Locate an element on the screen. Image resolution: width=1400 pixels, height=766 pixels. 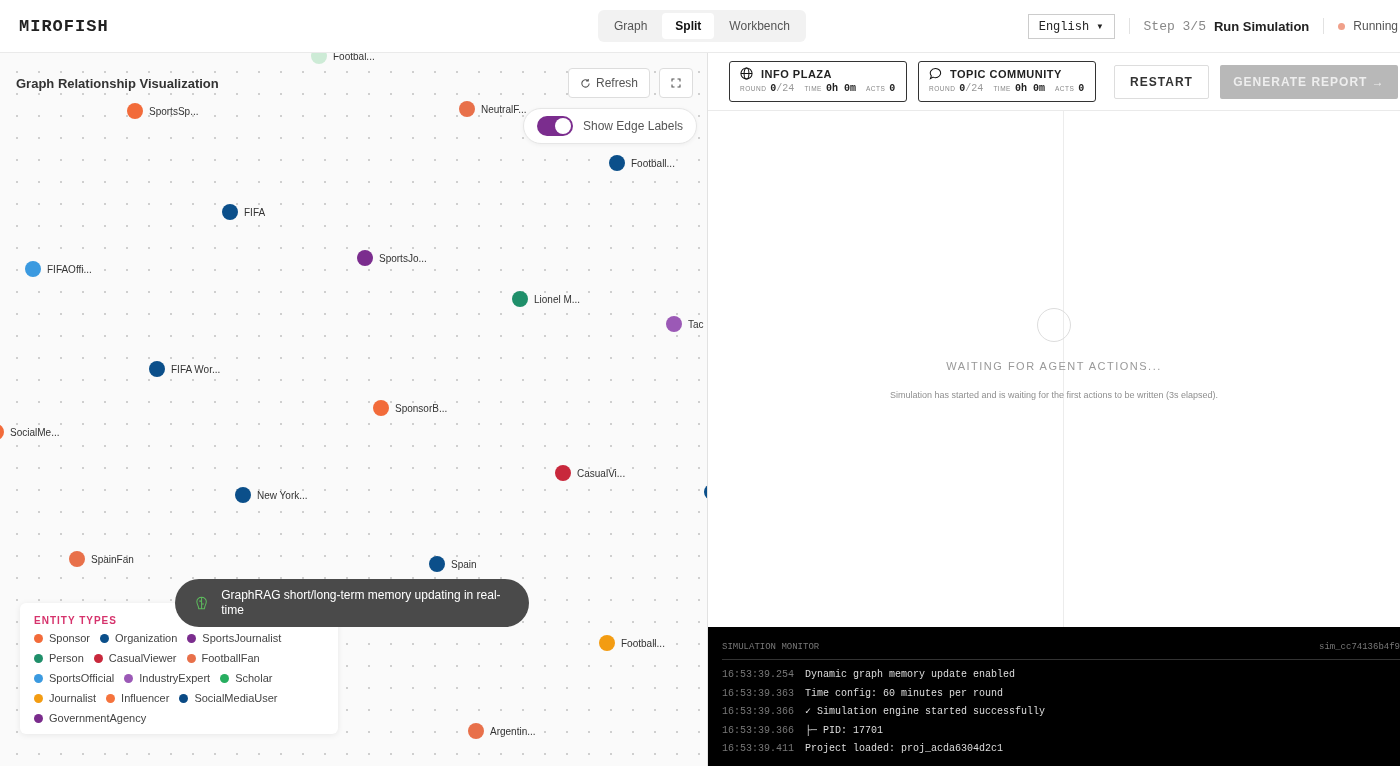
log-time: 16:53:39.254 is located at coordinates (758, 675).